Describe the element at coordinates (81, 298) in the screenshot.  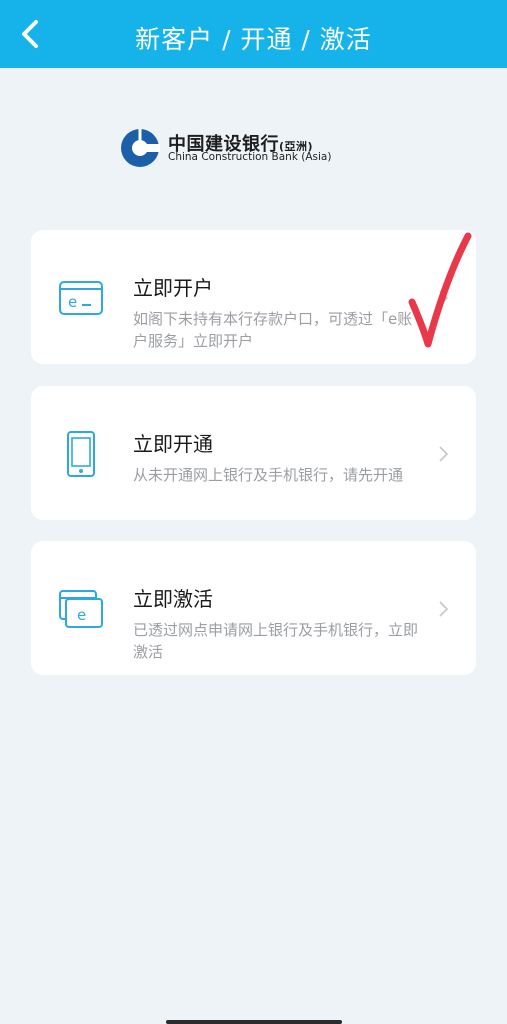
I see `e-card-icon: e` at that location.